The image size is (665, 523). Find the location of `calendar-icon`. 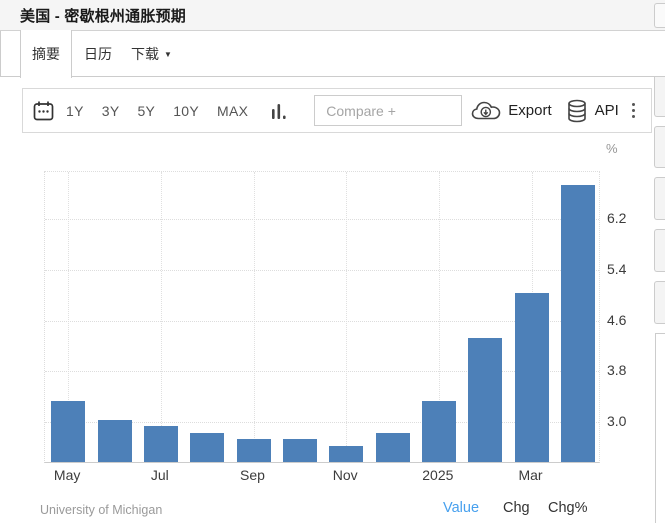

calendar-icon is located at coordinates (43, 111).